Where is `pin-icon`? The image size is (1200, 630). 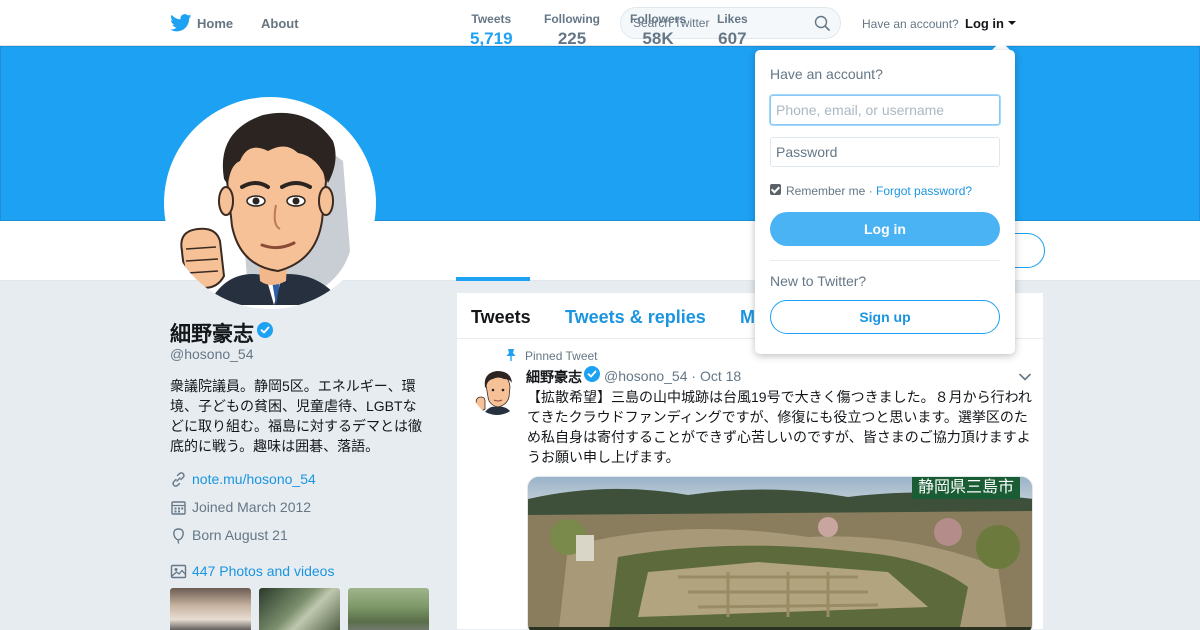
pin-icon is located at coordinates (511, 355).